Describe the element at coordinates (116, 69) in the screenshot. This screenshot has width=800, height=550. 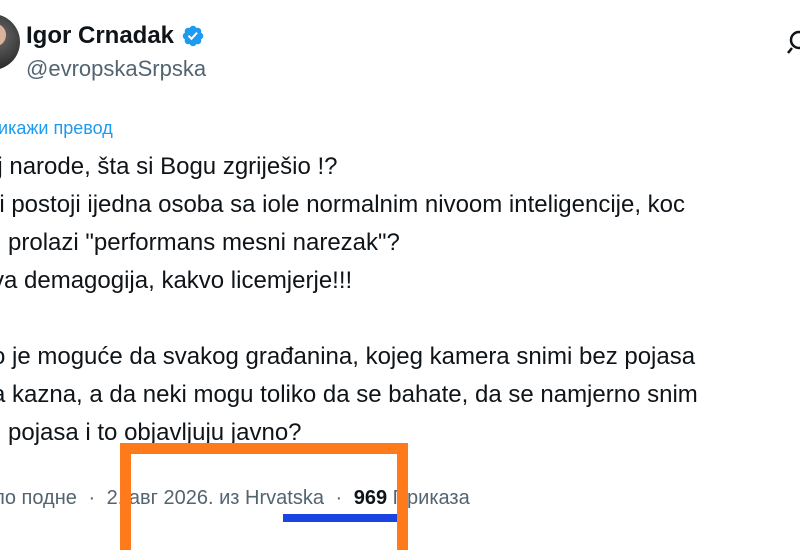
I see `author-handle: @evropskaSrpska` at that location.